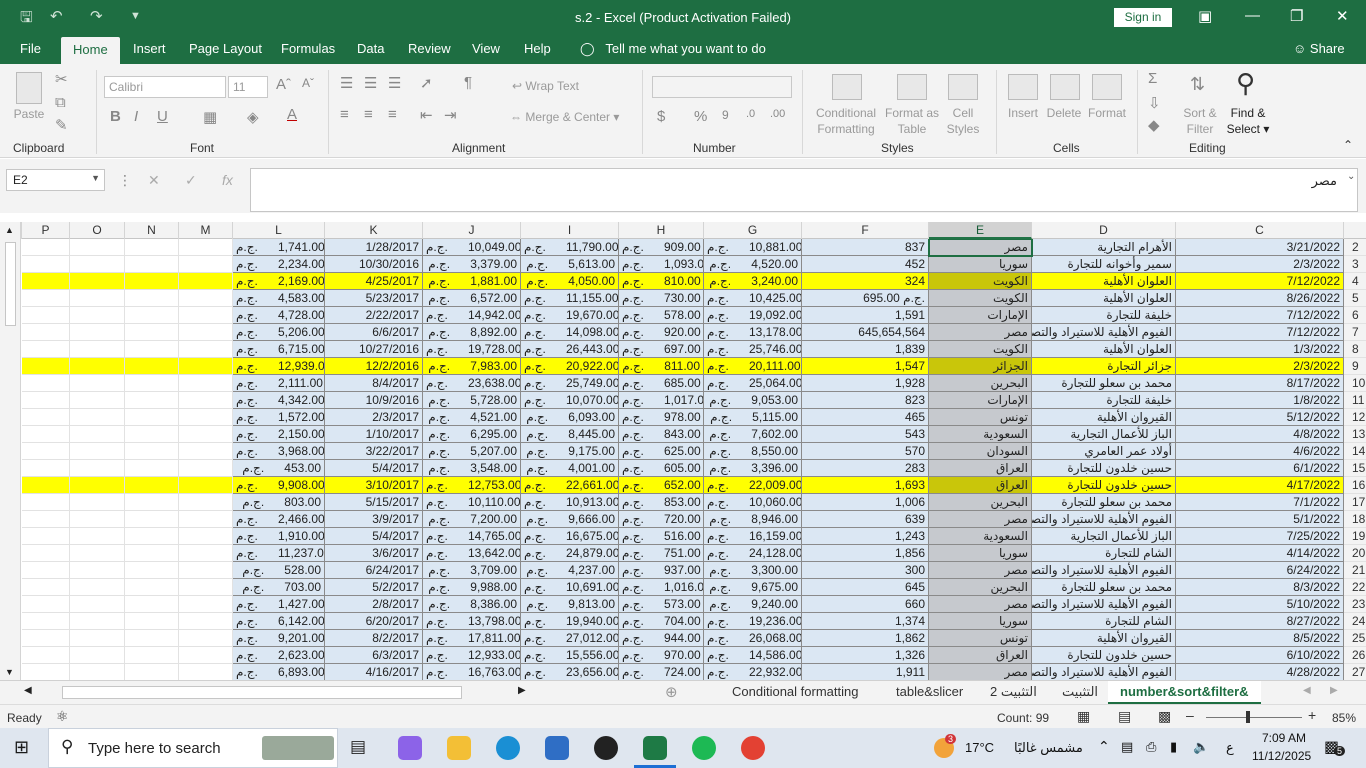 The width and height of the screenshot is (1366, 768). Describe the element at coordinates (980, 451) in the screenshot. I see `cell-e: السودان` at that location.